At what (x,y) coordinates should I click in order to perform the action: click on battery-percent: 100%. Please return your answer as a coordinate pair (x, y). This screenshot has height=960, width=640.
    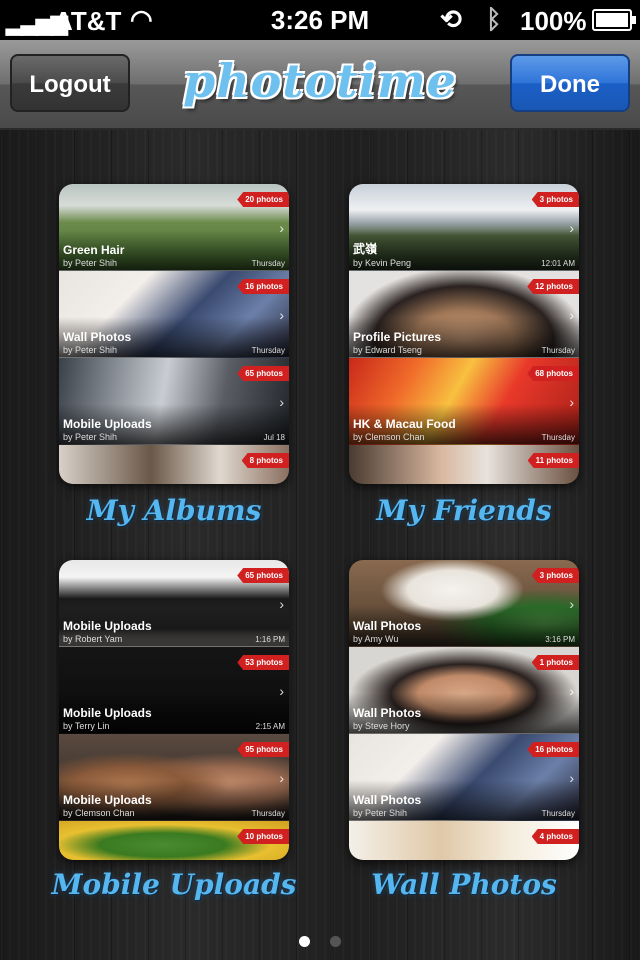
    Looking at the image, I should click on (553, 21).